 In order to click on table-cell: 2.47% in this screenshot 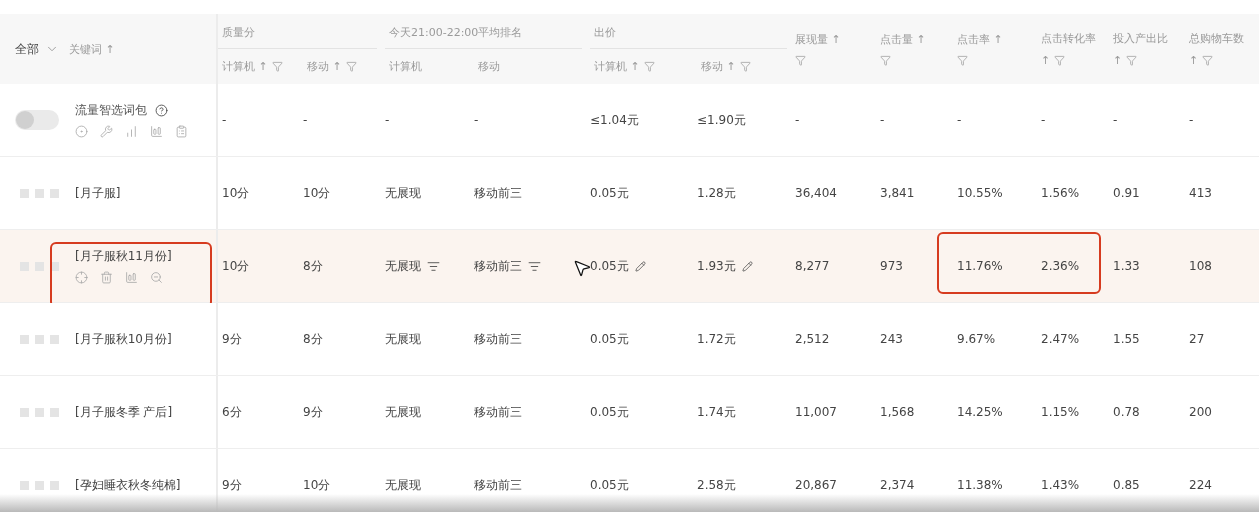, I will do `click(1060, 339)`.